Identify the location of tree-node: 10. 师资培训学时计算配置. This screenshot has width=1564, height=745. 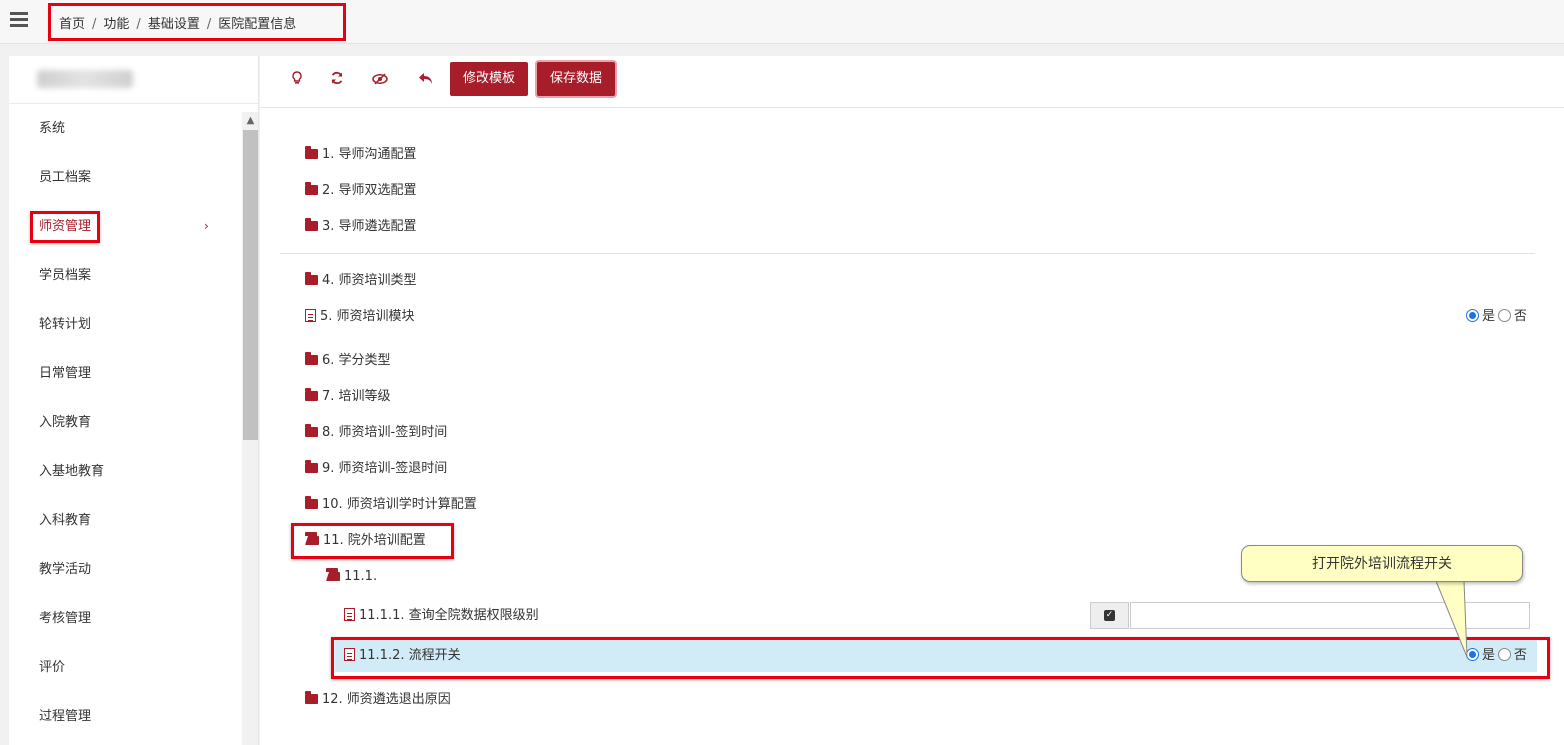
(640, 505).